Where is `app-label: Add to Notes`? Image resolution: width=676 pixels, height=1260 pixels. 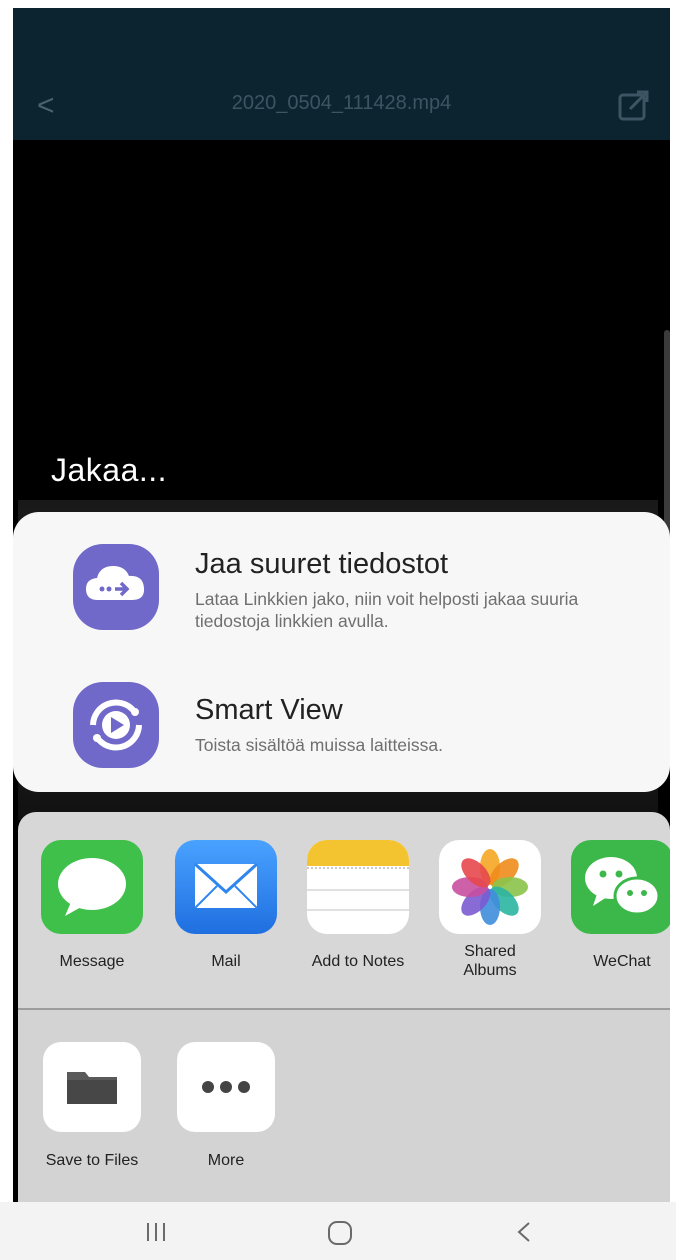
app-label: Add to Notes is located at coordinates (358, 961).